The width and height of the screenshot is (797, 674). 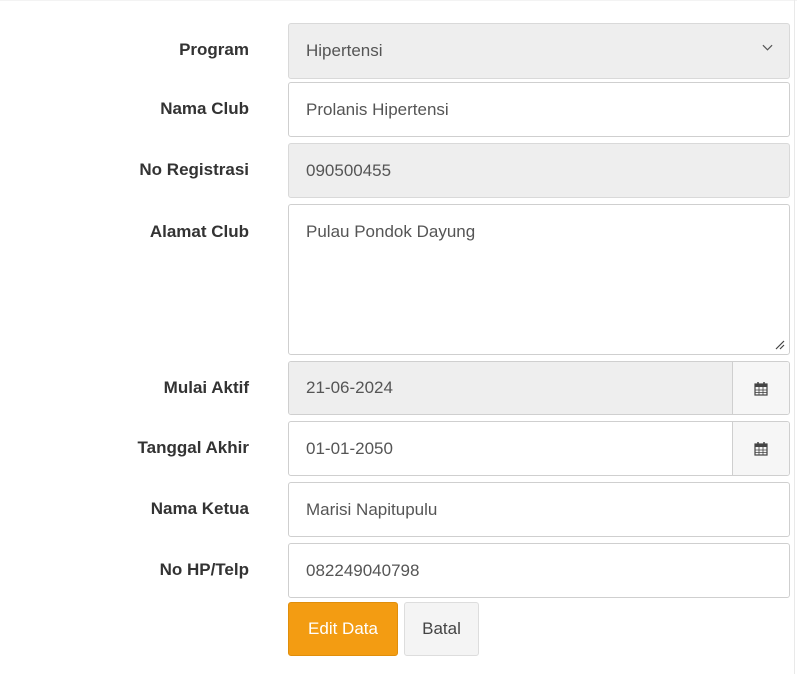 I want to click on right-divider, so click(x=794, y=337).